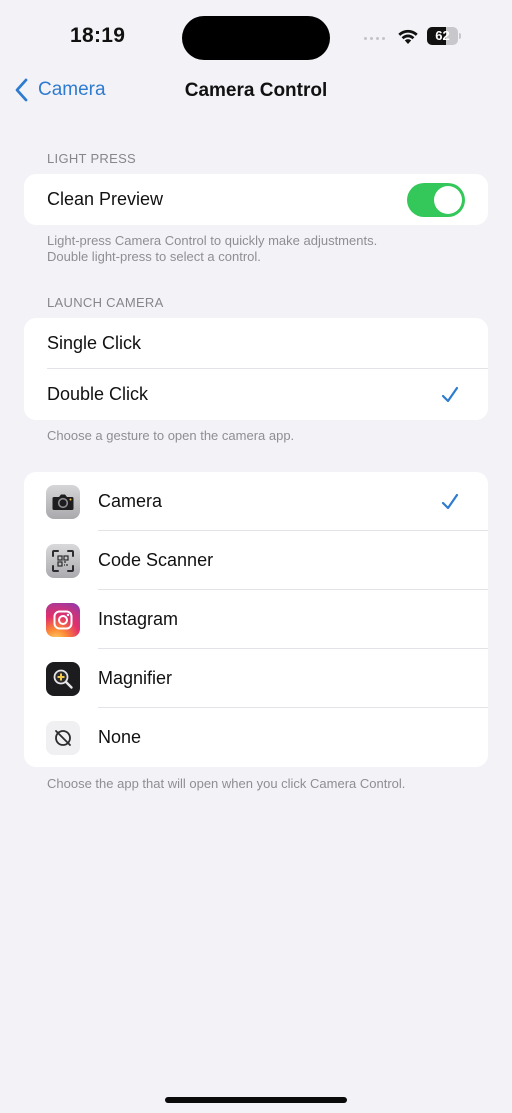  What do you see at coordinates (105, 302) in the screenshot?
I see `section-header-launch-camera: LAUNCH CAMERA` at bounding box center [105, 302].